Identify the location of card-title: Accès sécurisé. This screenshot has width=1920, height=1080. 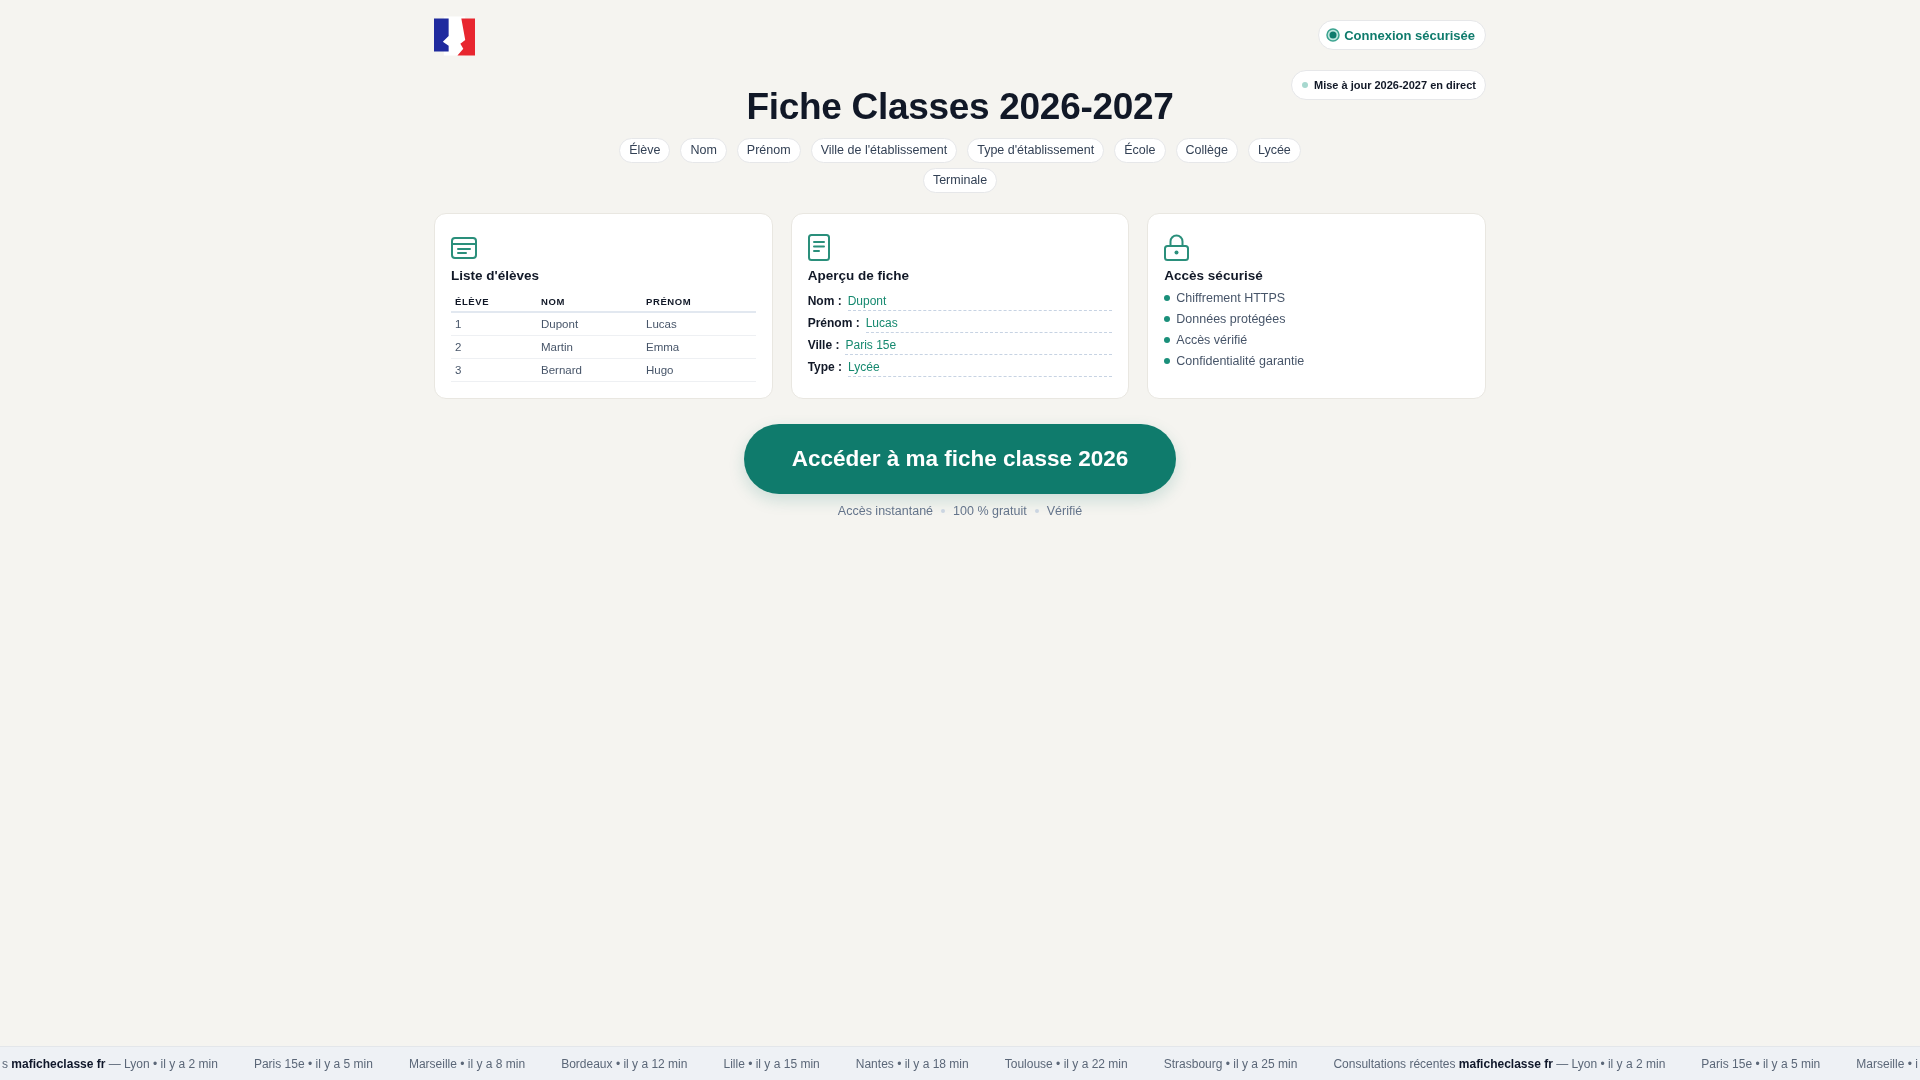
(1214, 276).